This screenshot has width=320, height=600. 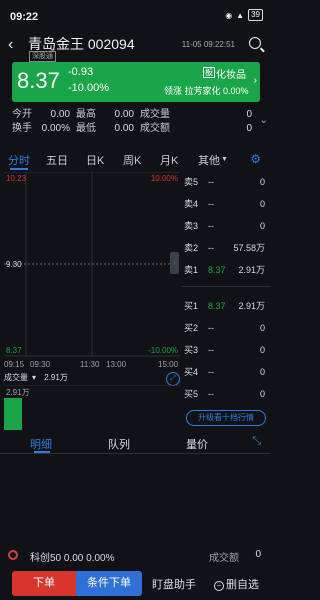 I want to click on action-bar: 下单 条件下单 盯盘助手 − 删自选, so click(x=135, y=585).